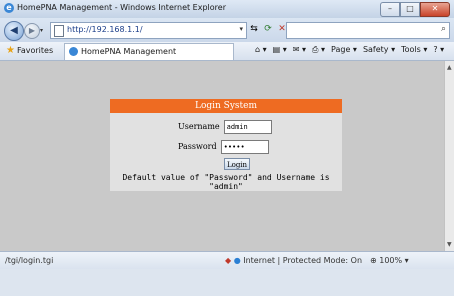  I want to click on username-label: Username, so click(199, 126).